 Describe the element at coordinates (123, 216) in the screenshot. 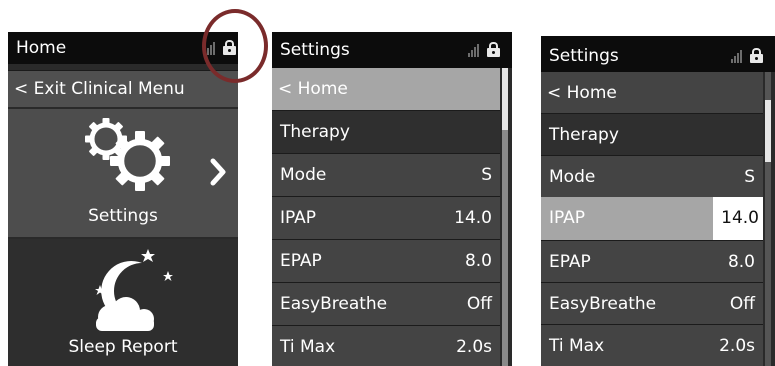

I see `settings-label: Settings` at that location.